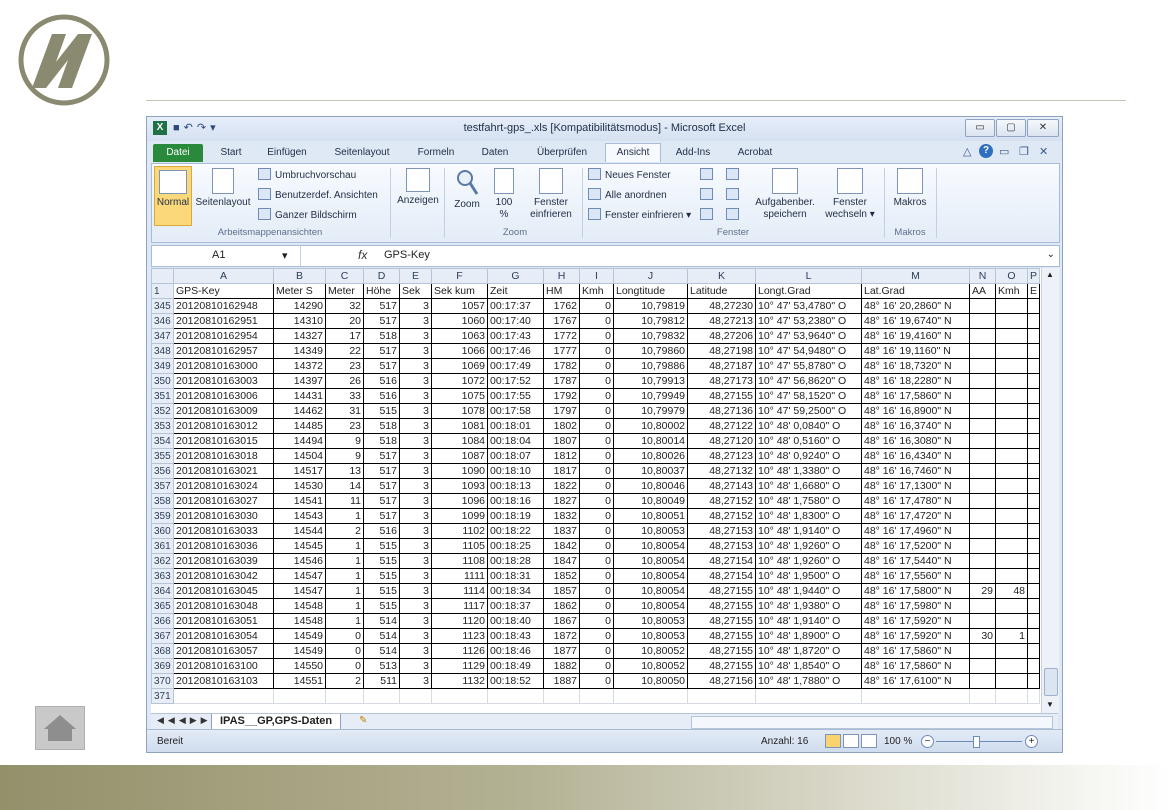 This screenshot has height=810, width=1170. What do you see at coordinates (223, 561) in the screenshot?
I see `data-cell: 20120810163039` at bounding box center [223, 561].